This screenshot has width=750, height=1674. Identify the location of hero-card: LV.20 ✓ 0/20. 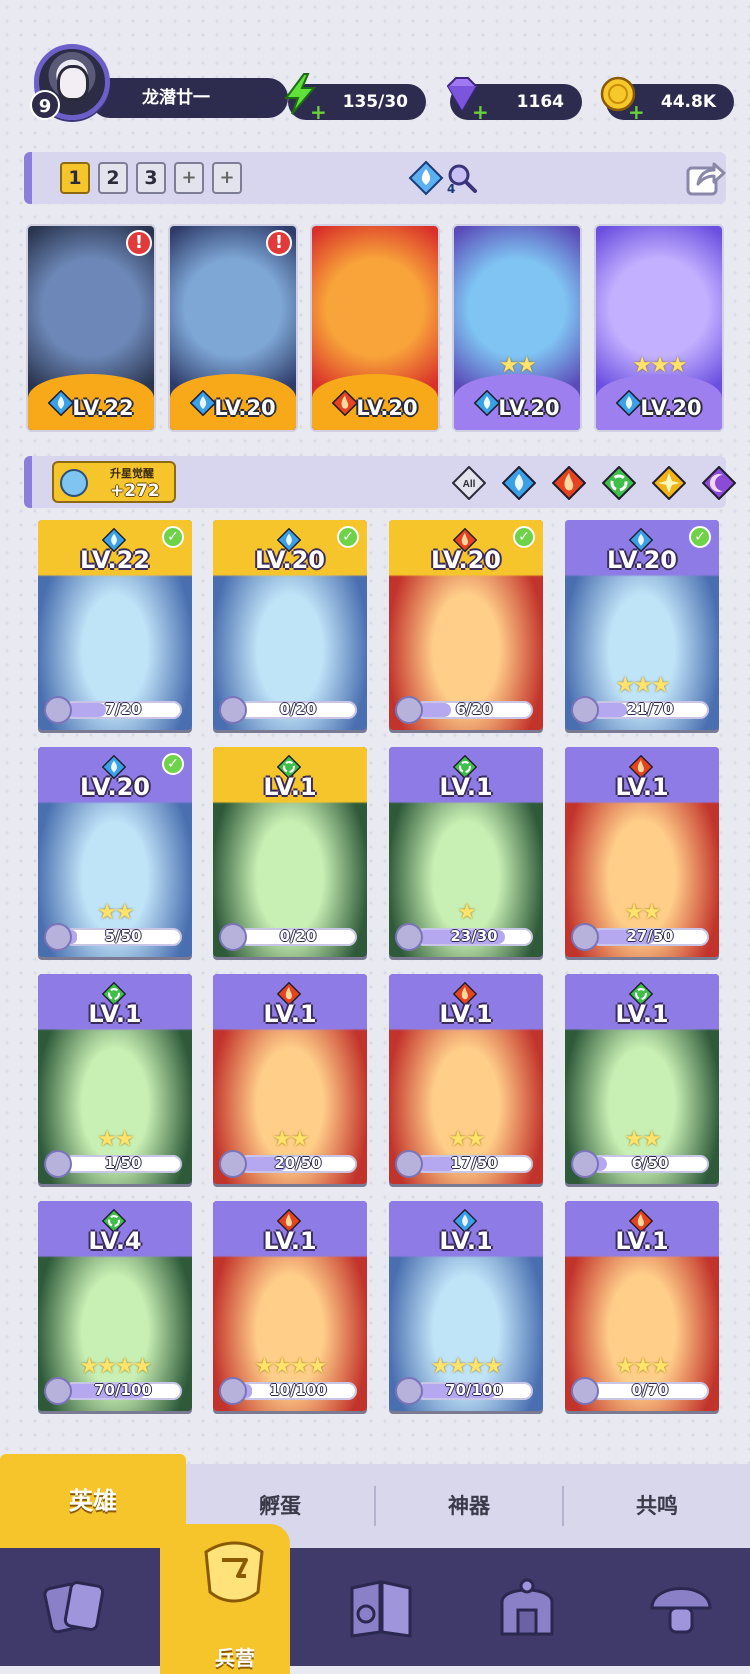
(290, 625).